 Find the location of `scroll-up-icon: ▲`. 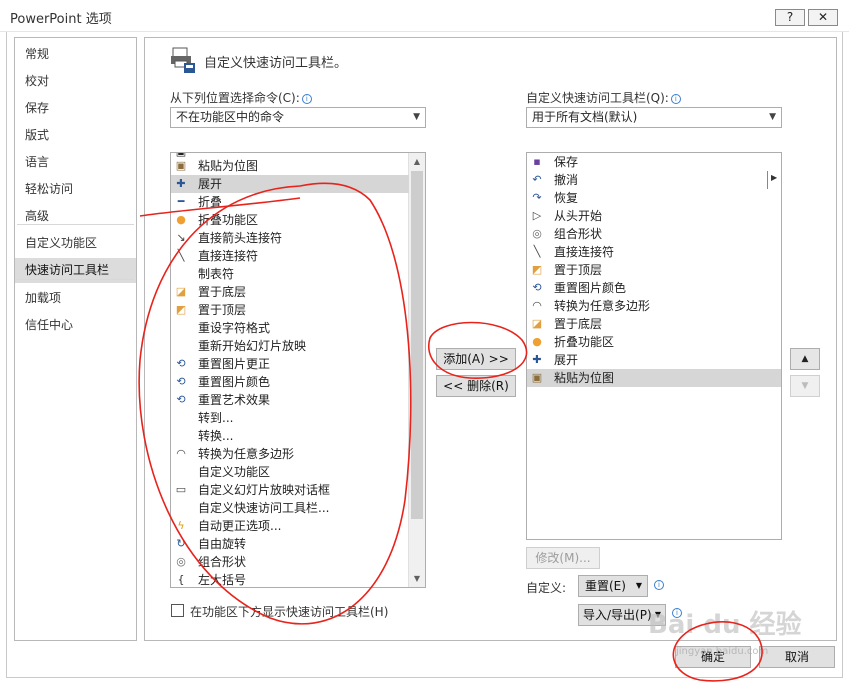

scroll-up-icon: ▲ is located at coordinates (417, 161).